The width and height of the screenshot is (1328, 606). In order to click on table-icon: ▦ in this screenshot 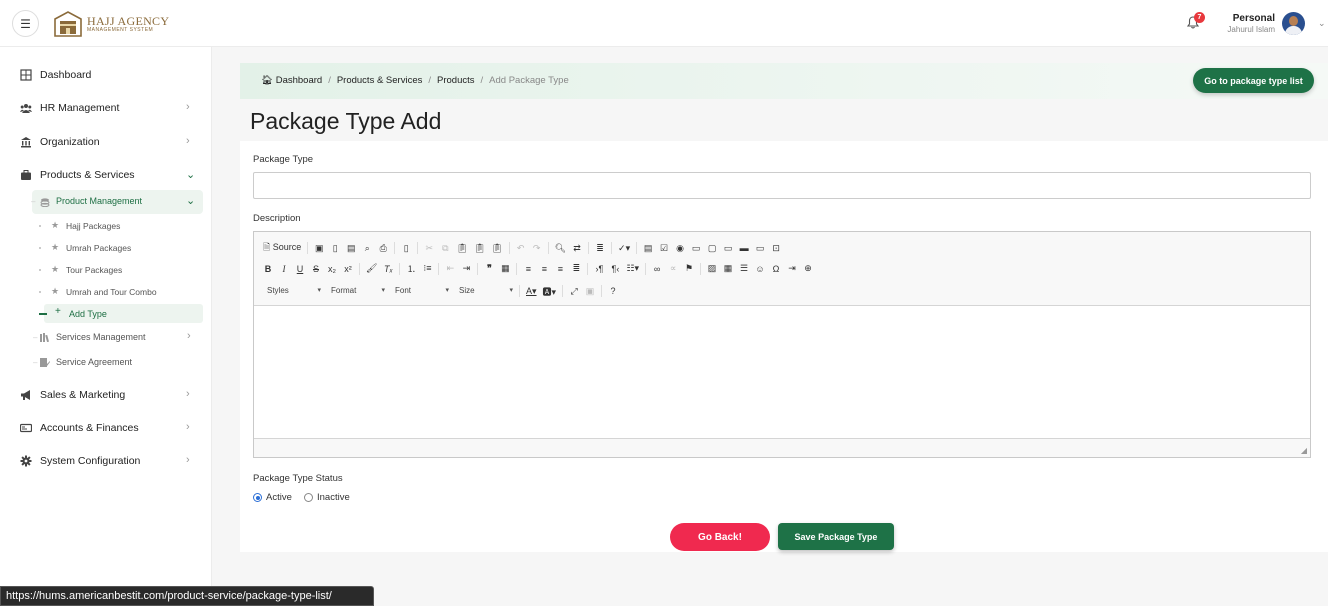, I will do `click(728, 268)`.